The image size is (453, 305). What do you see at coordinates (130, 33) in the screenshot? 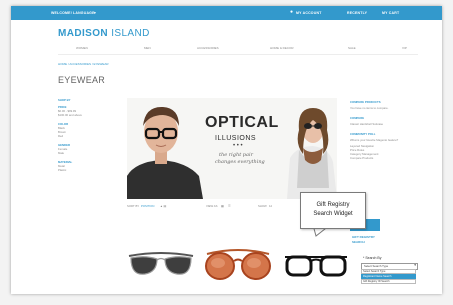
I see `logo-part2: ISLAND` at bounding box center [130, 33].